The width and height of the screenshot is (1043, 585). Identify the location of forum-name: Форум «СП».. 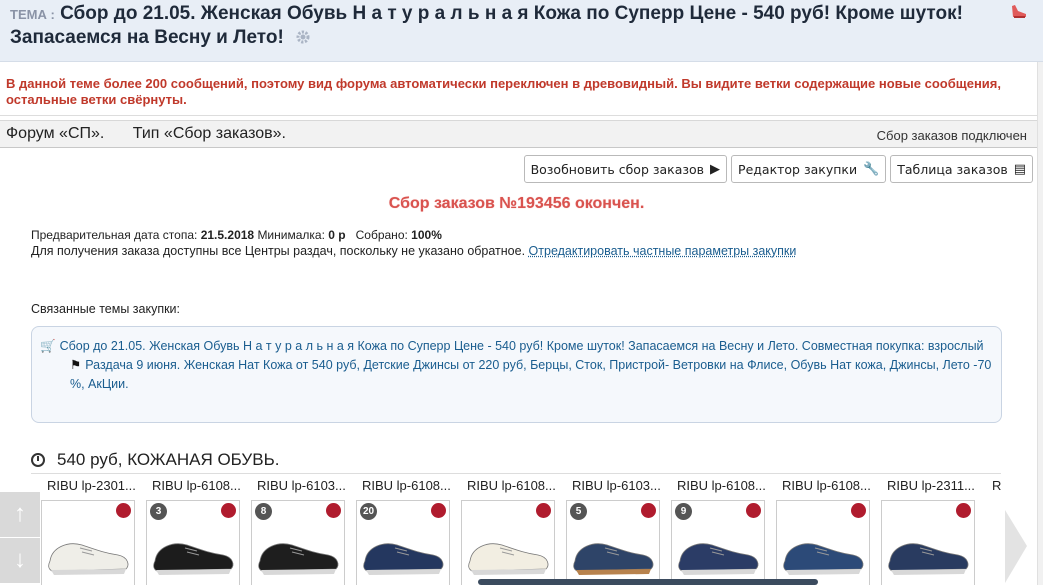
(55, 133).